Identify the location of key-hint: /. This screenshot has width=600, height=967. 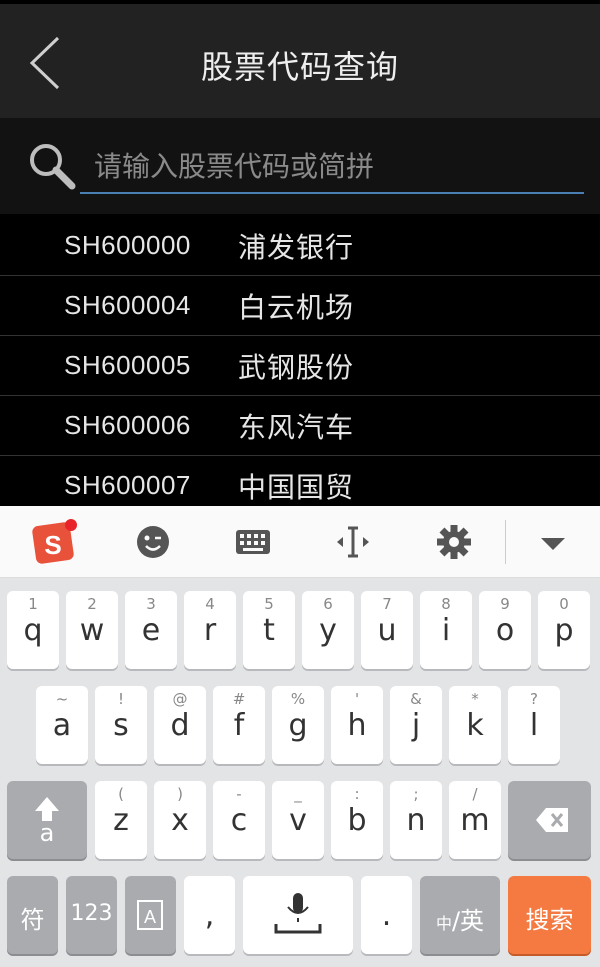
(475, 794).